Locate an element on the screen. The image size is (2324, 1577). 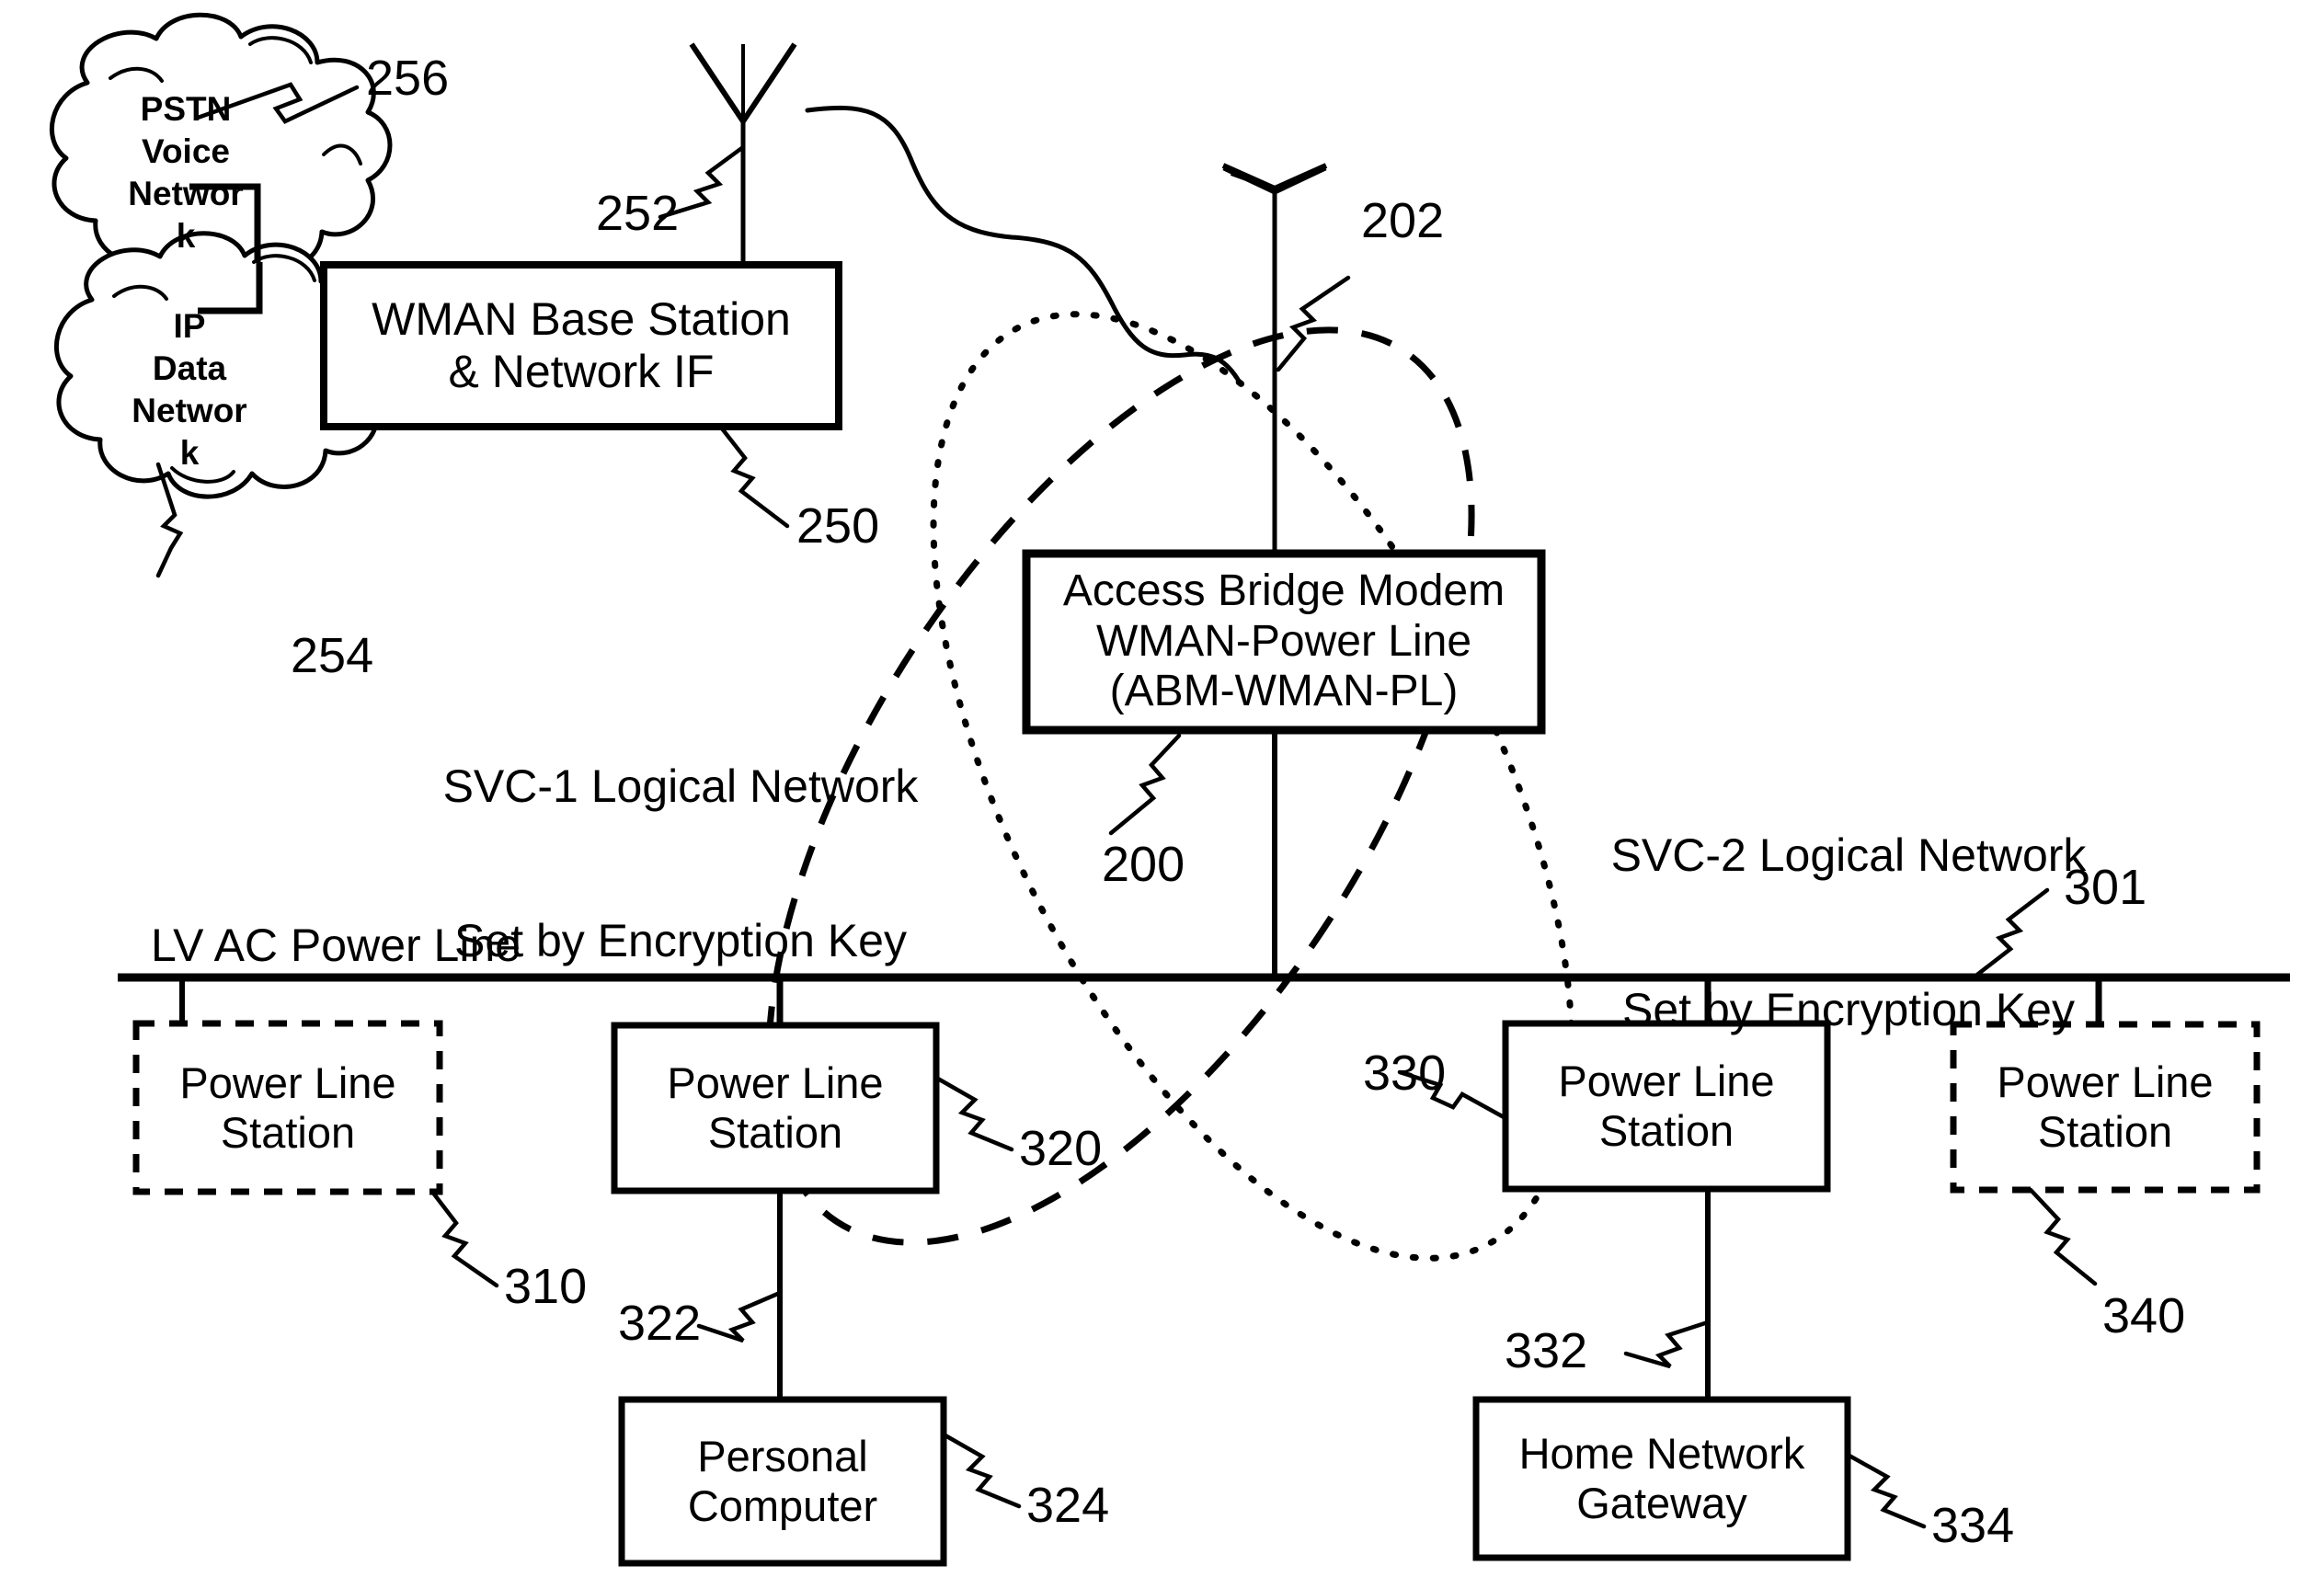
personal-computer-label: Personal Computer is located at coordinates (783, 1482).